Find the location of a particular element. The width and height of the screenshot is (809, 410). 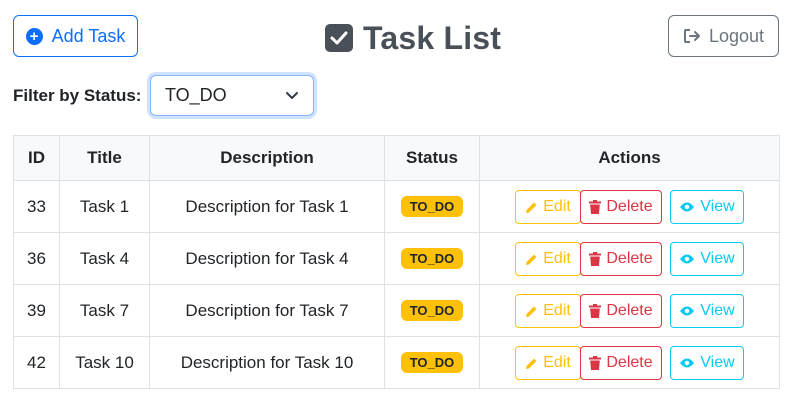

column-header-description: Description is located at coordinates (267, 158).